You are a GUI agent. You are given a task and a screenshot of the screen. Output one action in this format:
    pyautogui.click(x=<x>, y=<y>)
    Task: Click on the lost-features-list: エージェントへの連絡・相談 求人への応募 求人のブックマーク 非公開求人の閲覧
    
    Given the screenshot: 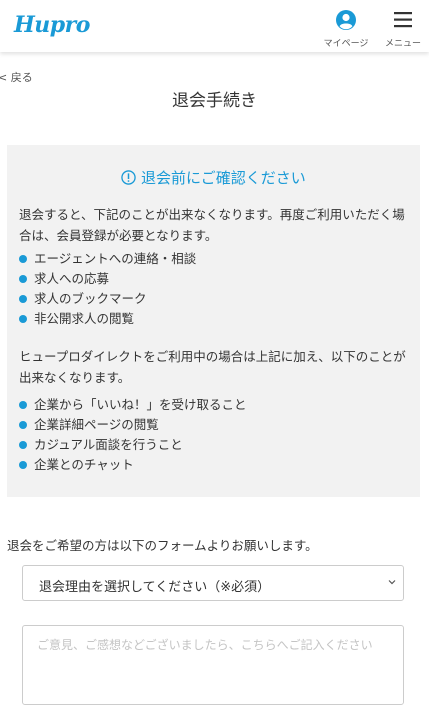 What is the action you would take?
    pyautogui.click(x=107, y=289)
    